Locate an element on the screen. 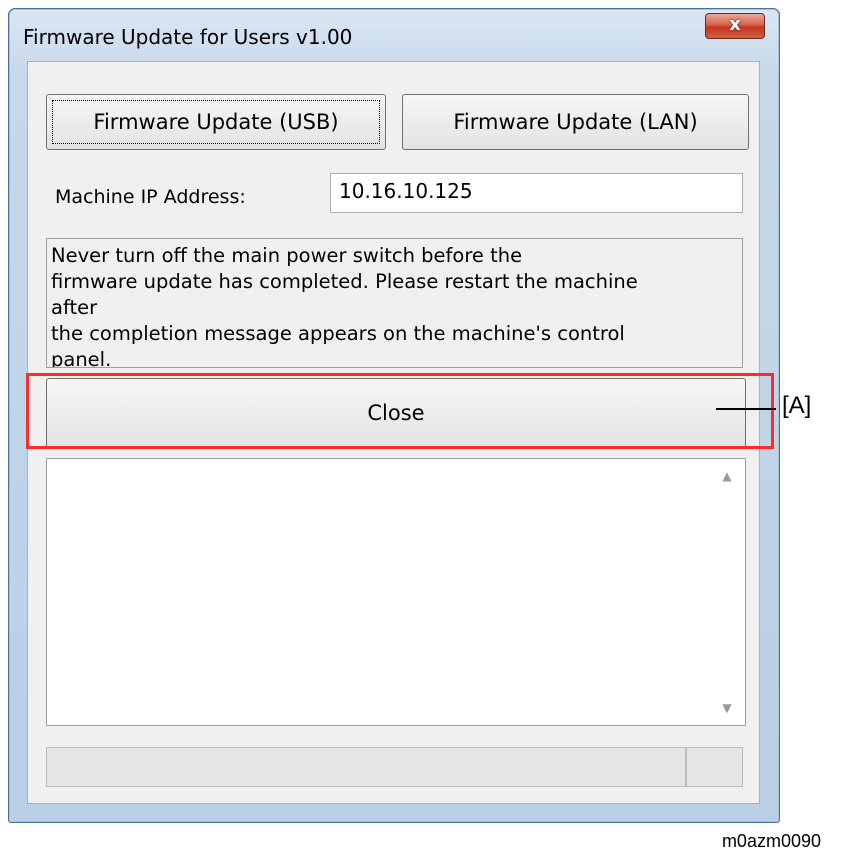 This screenshot has height=856, width=851. scroll-down-icon: ▼ is located at coordinates (727, 708).